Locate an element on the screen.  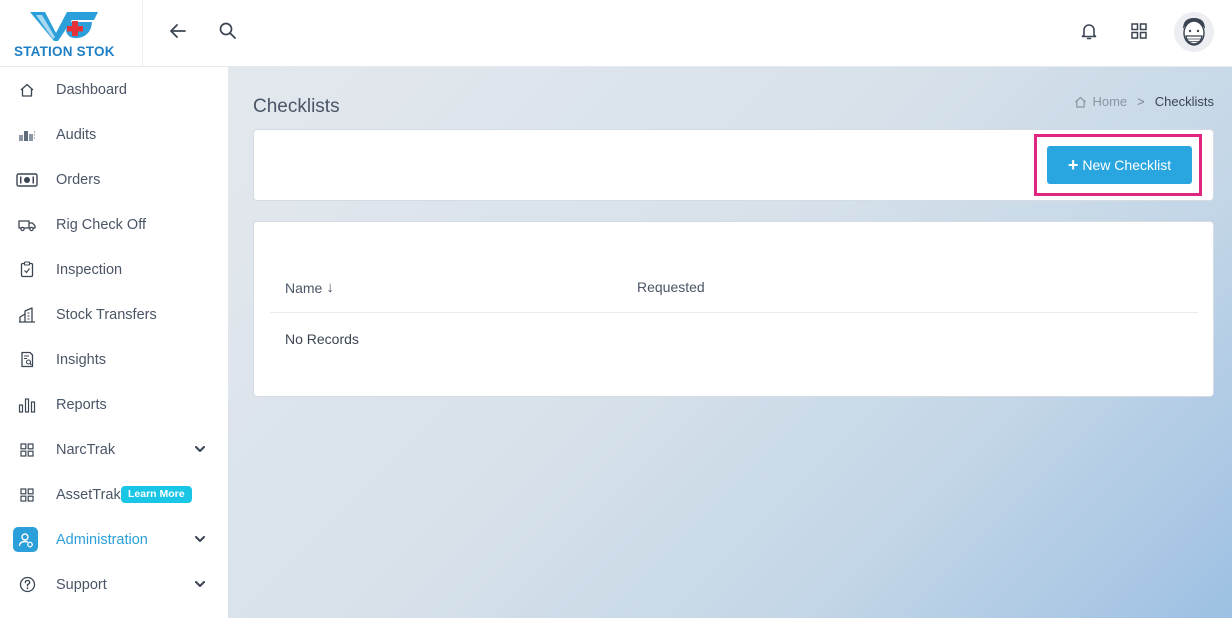
sidebar-item-administration: Administration is located at coordinates (114, 539).